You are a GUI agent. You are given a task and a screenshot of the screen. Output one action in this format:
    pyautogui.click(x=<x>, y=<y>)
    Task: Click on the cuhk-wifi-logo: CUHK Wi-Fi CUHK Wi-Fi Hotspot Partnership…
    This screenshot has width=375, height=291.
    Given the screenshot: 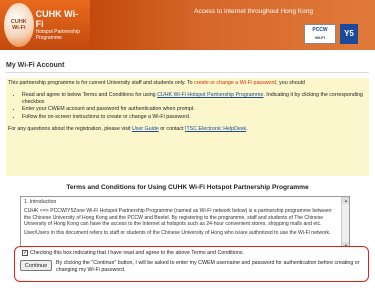 What is the action you would take?
    pyautogui.click(x=44, y=25)
    